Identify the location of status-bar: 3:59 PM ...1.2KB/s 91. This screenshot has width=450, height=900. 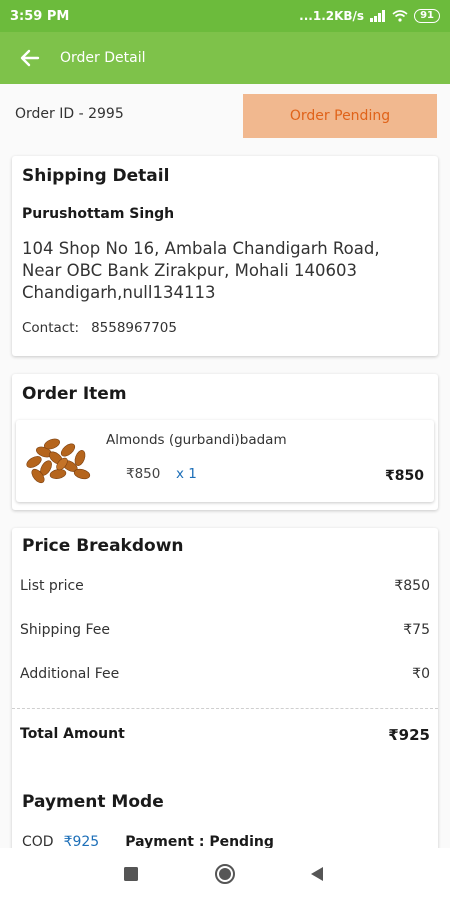
(225, 16).